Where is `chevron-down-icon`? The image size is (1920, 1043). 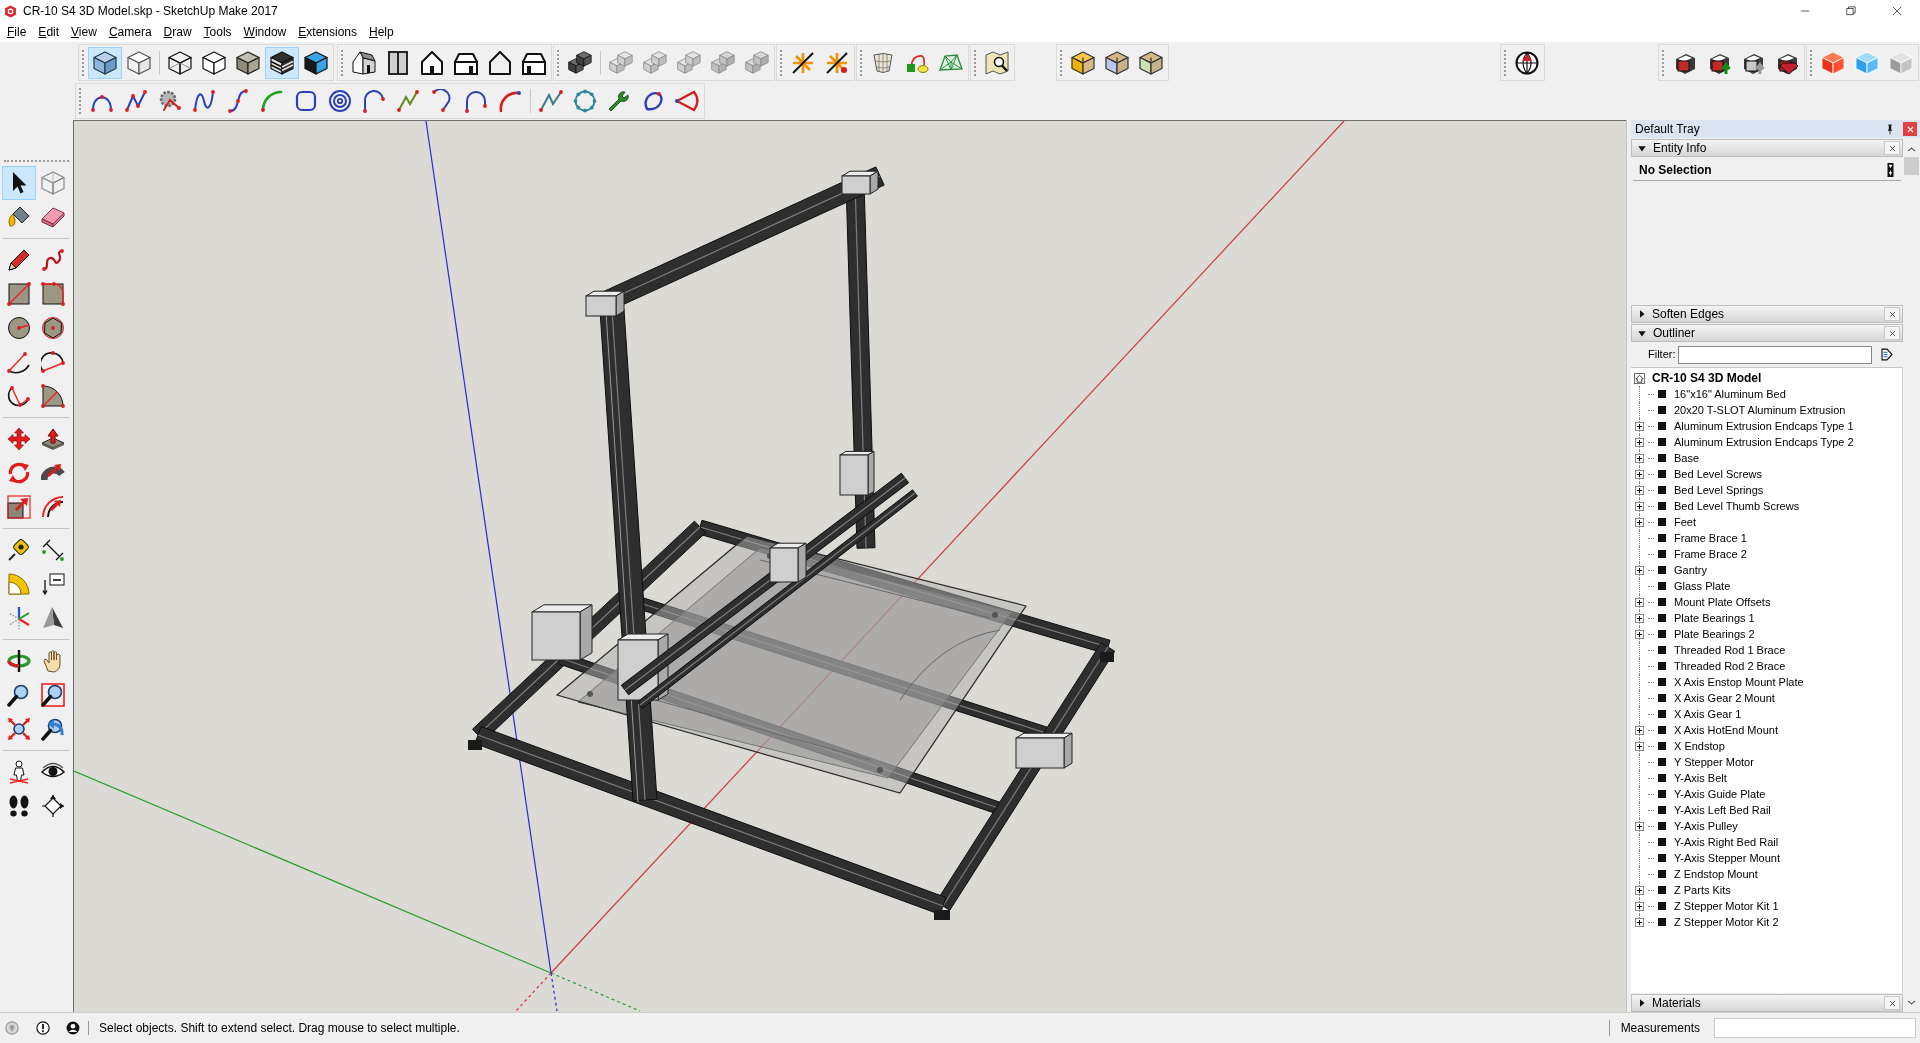
chevron-down-icon is located at coordinates (1911, 1002).